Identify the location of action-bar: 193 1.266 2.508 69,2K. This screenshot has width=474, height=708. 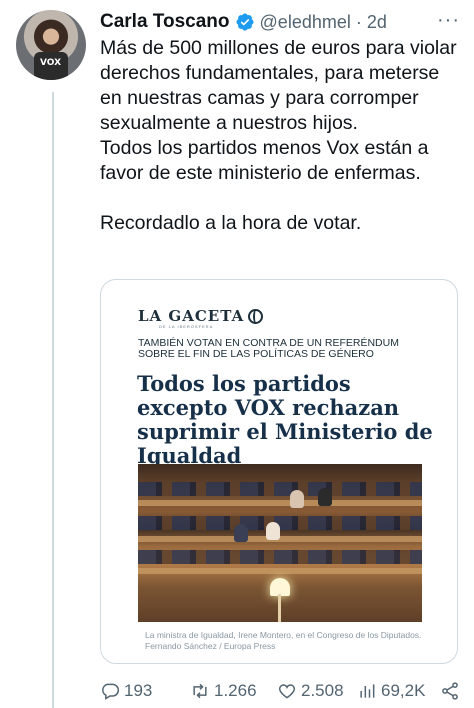
(280, 691).